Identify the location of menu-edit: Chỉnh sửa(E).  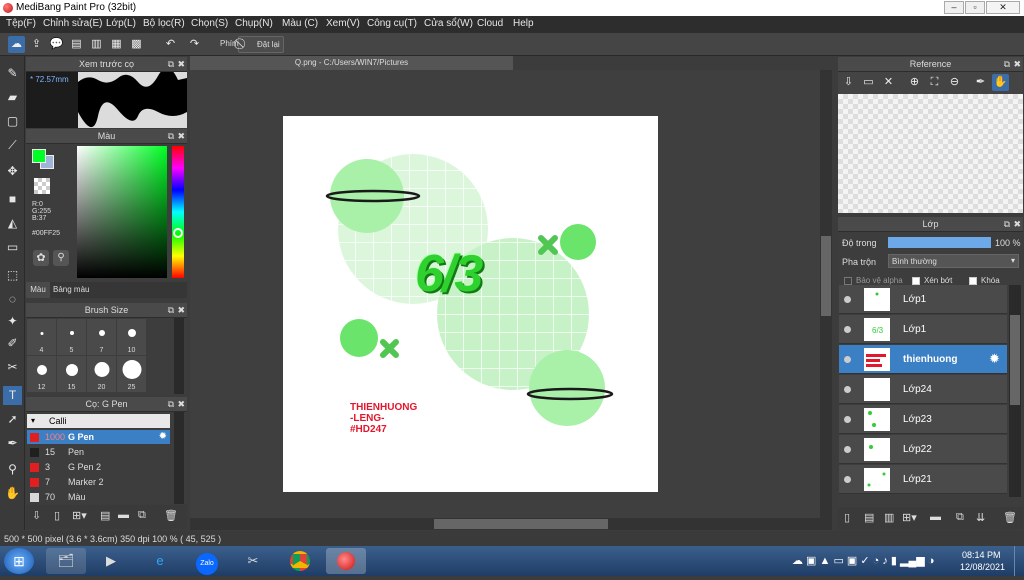
(73, 23).